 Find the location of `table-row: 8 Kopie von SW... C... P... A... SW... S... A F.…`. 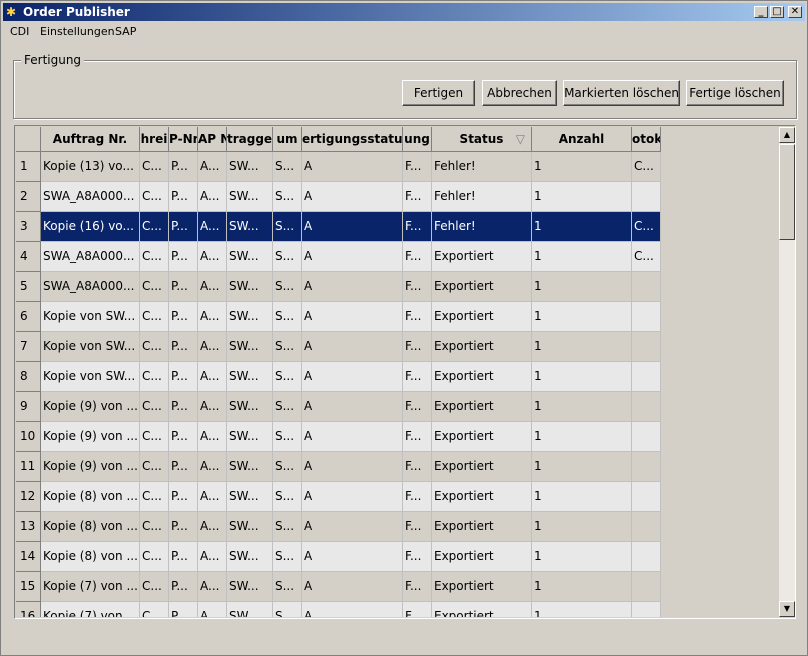

table-row: 8 Kopie von SW... C... P... A... SW... S... A F.… is located at coordinates (338, 377).